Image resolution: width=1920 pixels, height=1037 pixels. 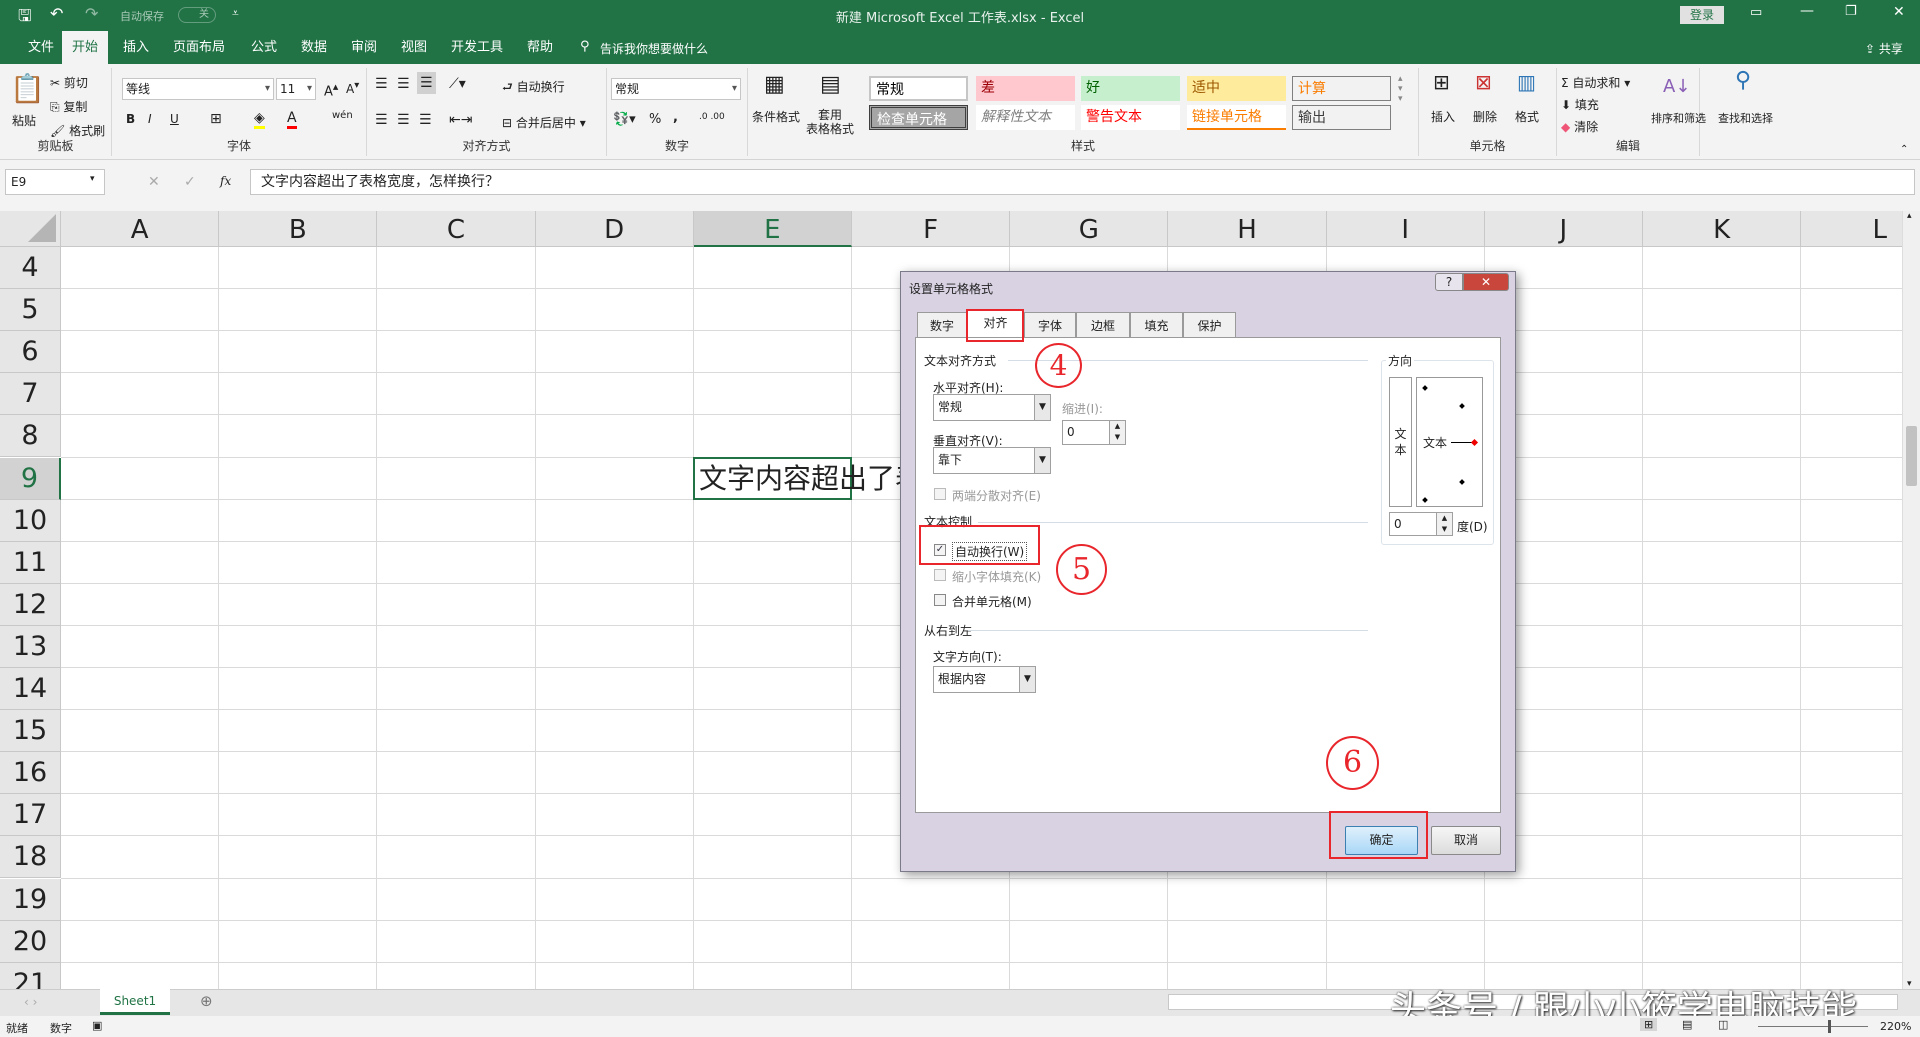 What do you see at coordinates (655, 119) in the screenshot?
I see `percent-button: %` at bounding box center [655, 119].